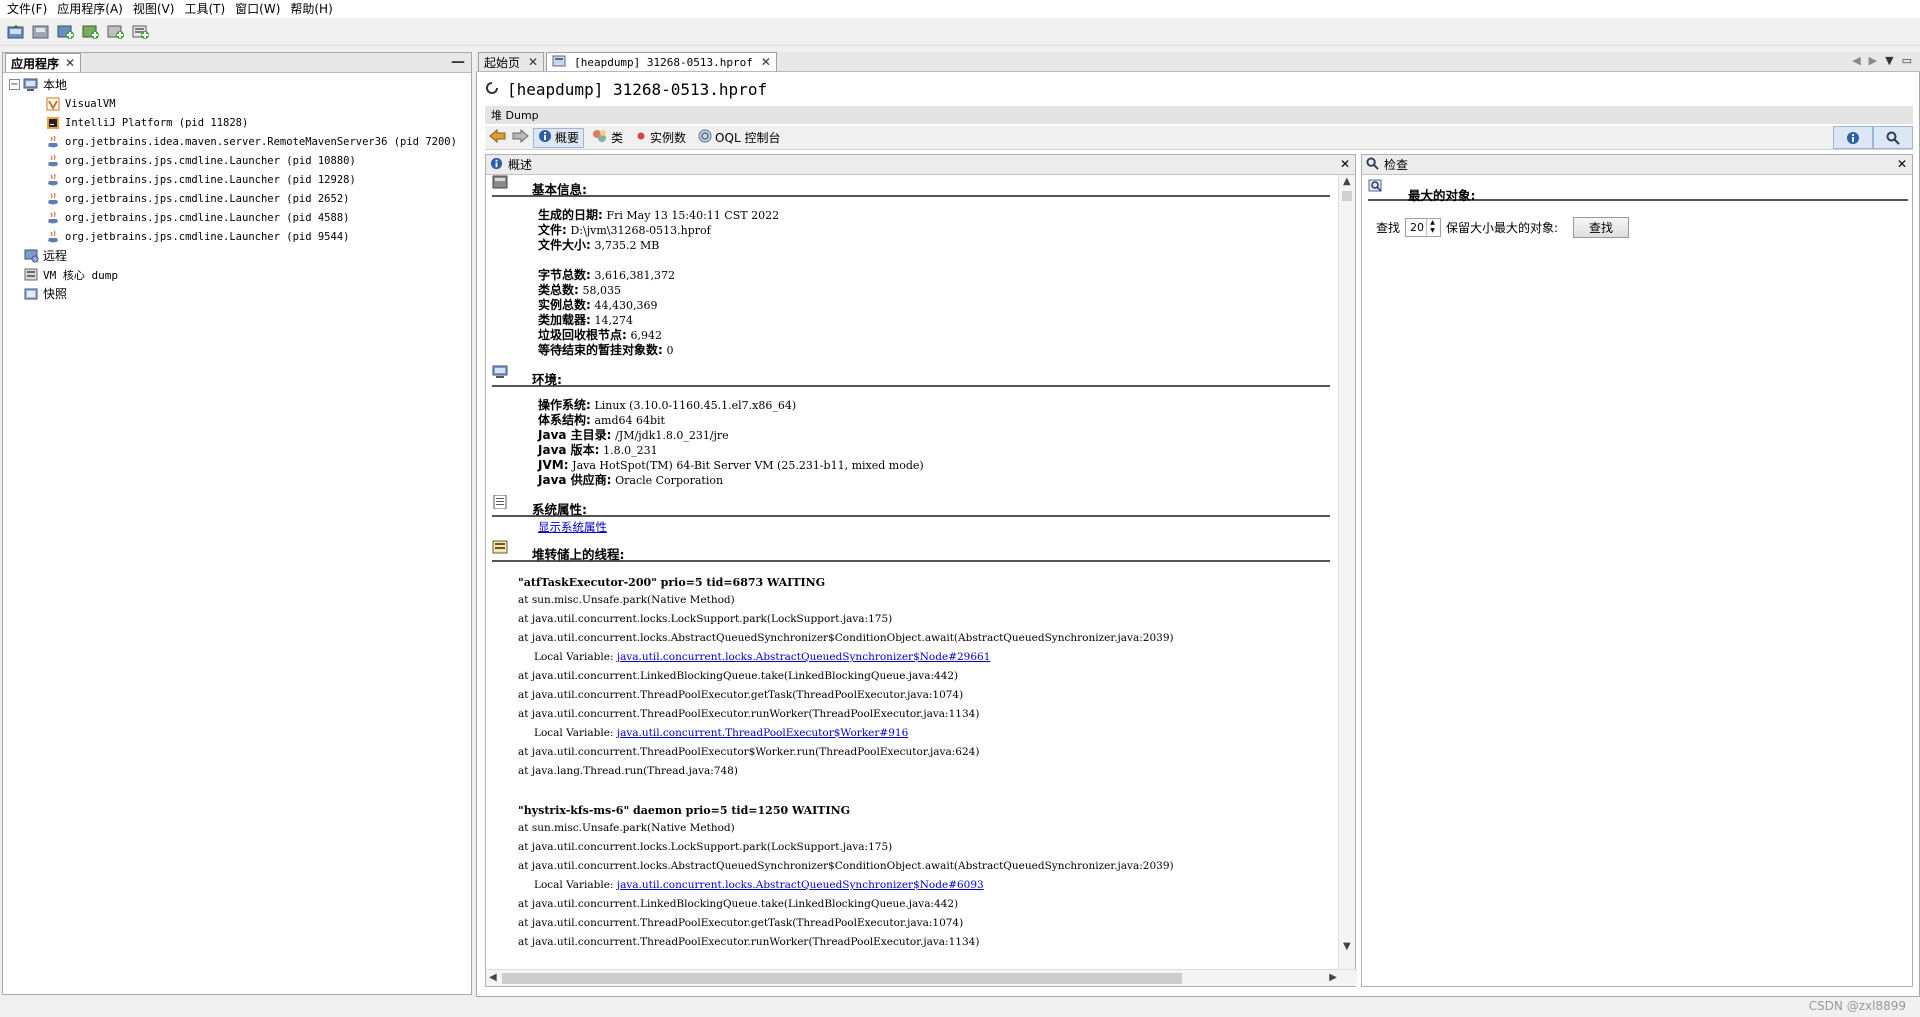 Image resolution: width=1920 pixels, height=1017 pixels. I want to click on environment-title: 环境:, so click(547, 379).